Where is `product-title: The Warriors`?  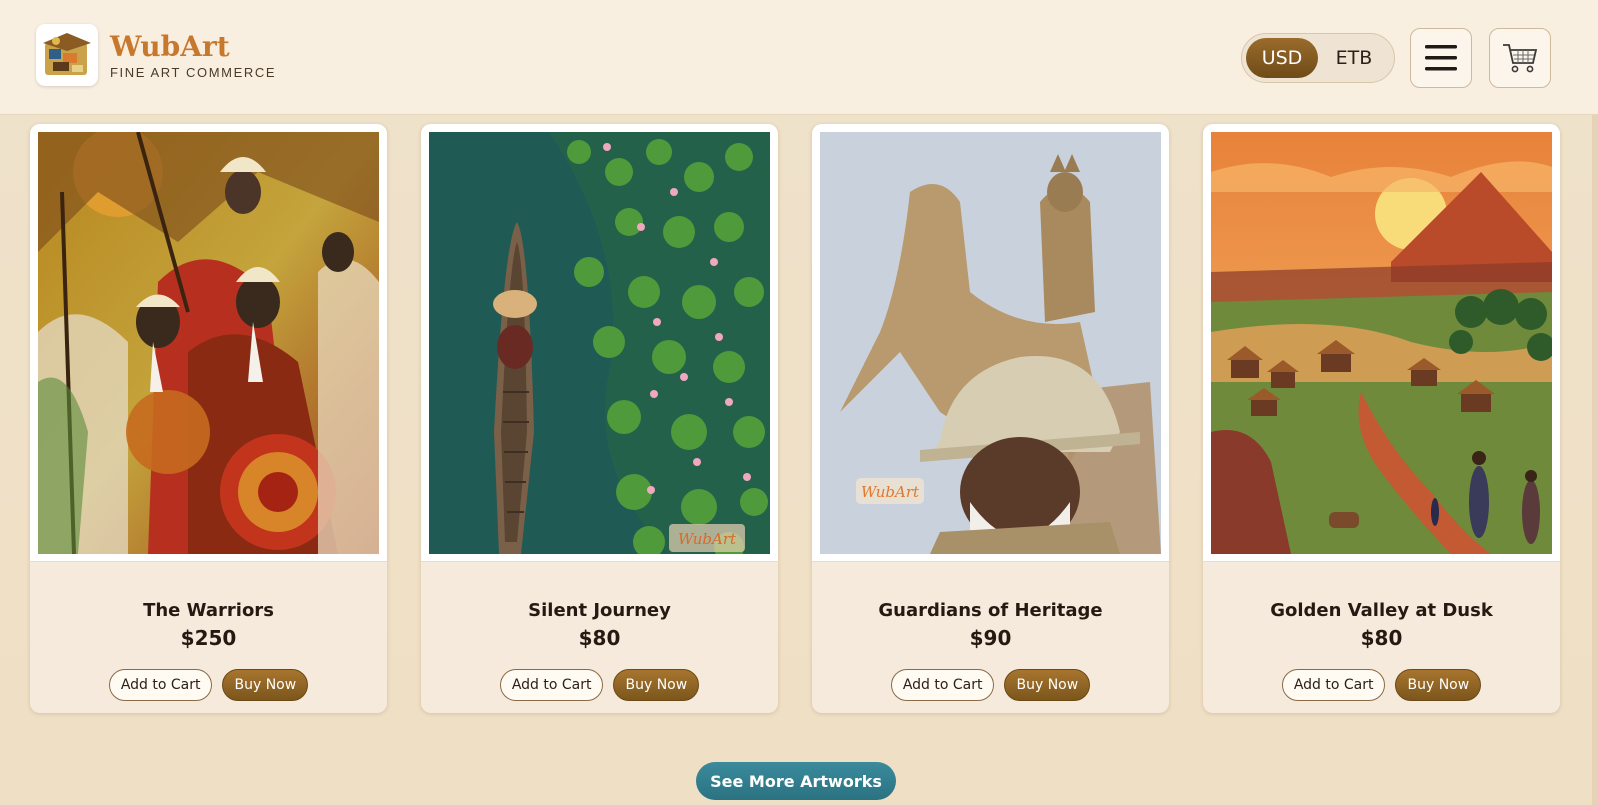
product-title: The Warriors is located at coordinates (208, 610).